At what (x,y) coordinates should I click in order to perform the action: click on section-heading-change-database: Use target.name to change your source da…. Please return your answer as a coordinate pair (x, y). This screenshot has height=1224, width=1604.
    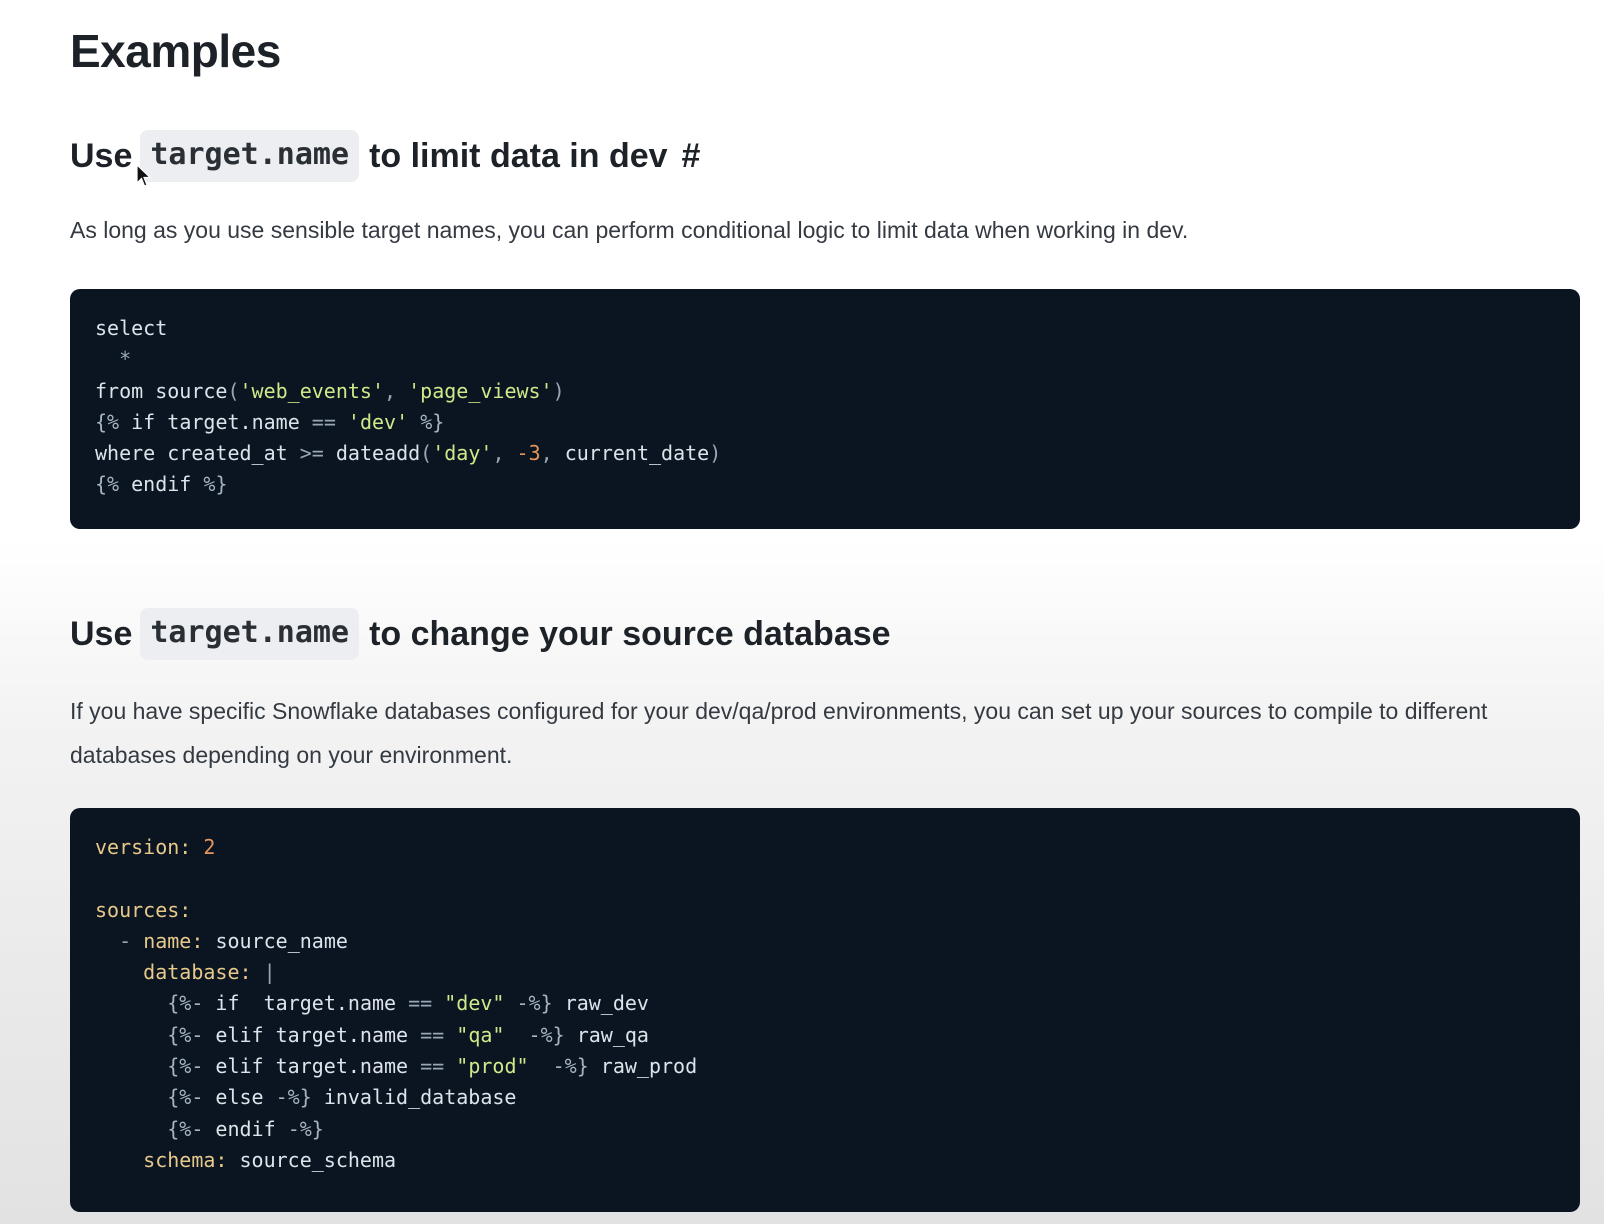
    Looking at the image, I should click on (480, 634).